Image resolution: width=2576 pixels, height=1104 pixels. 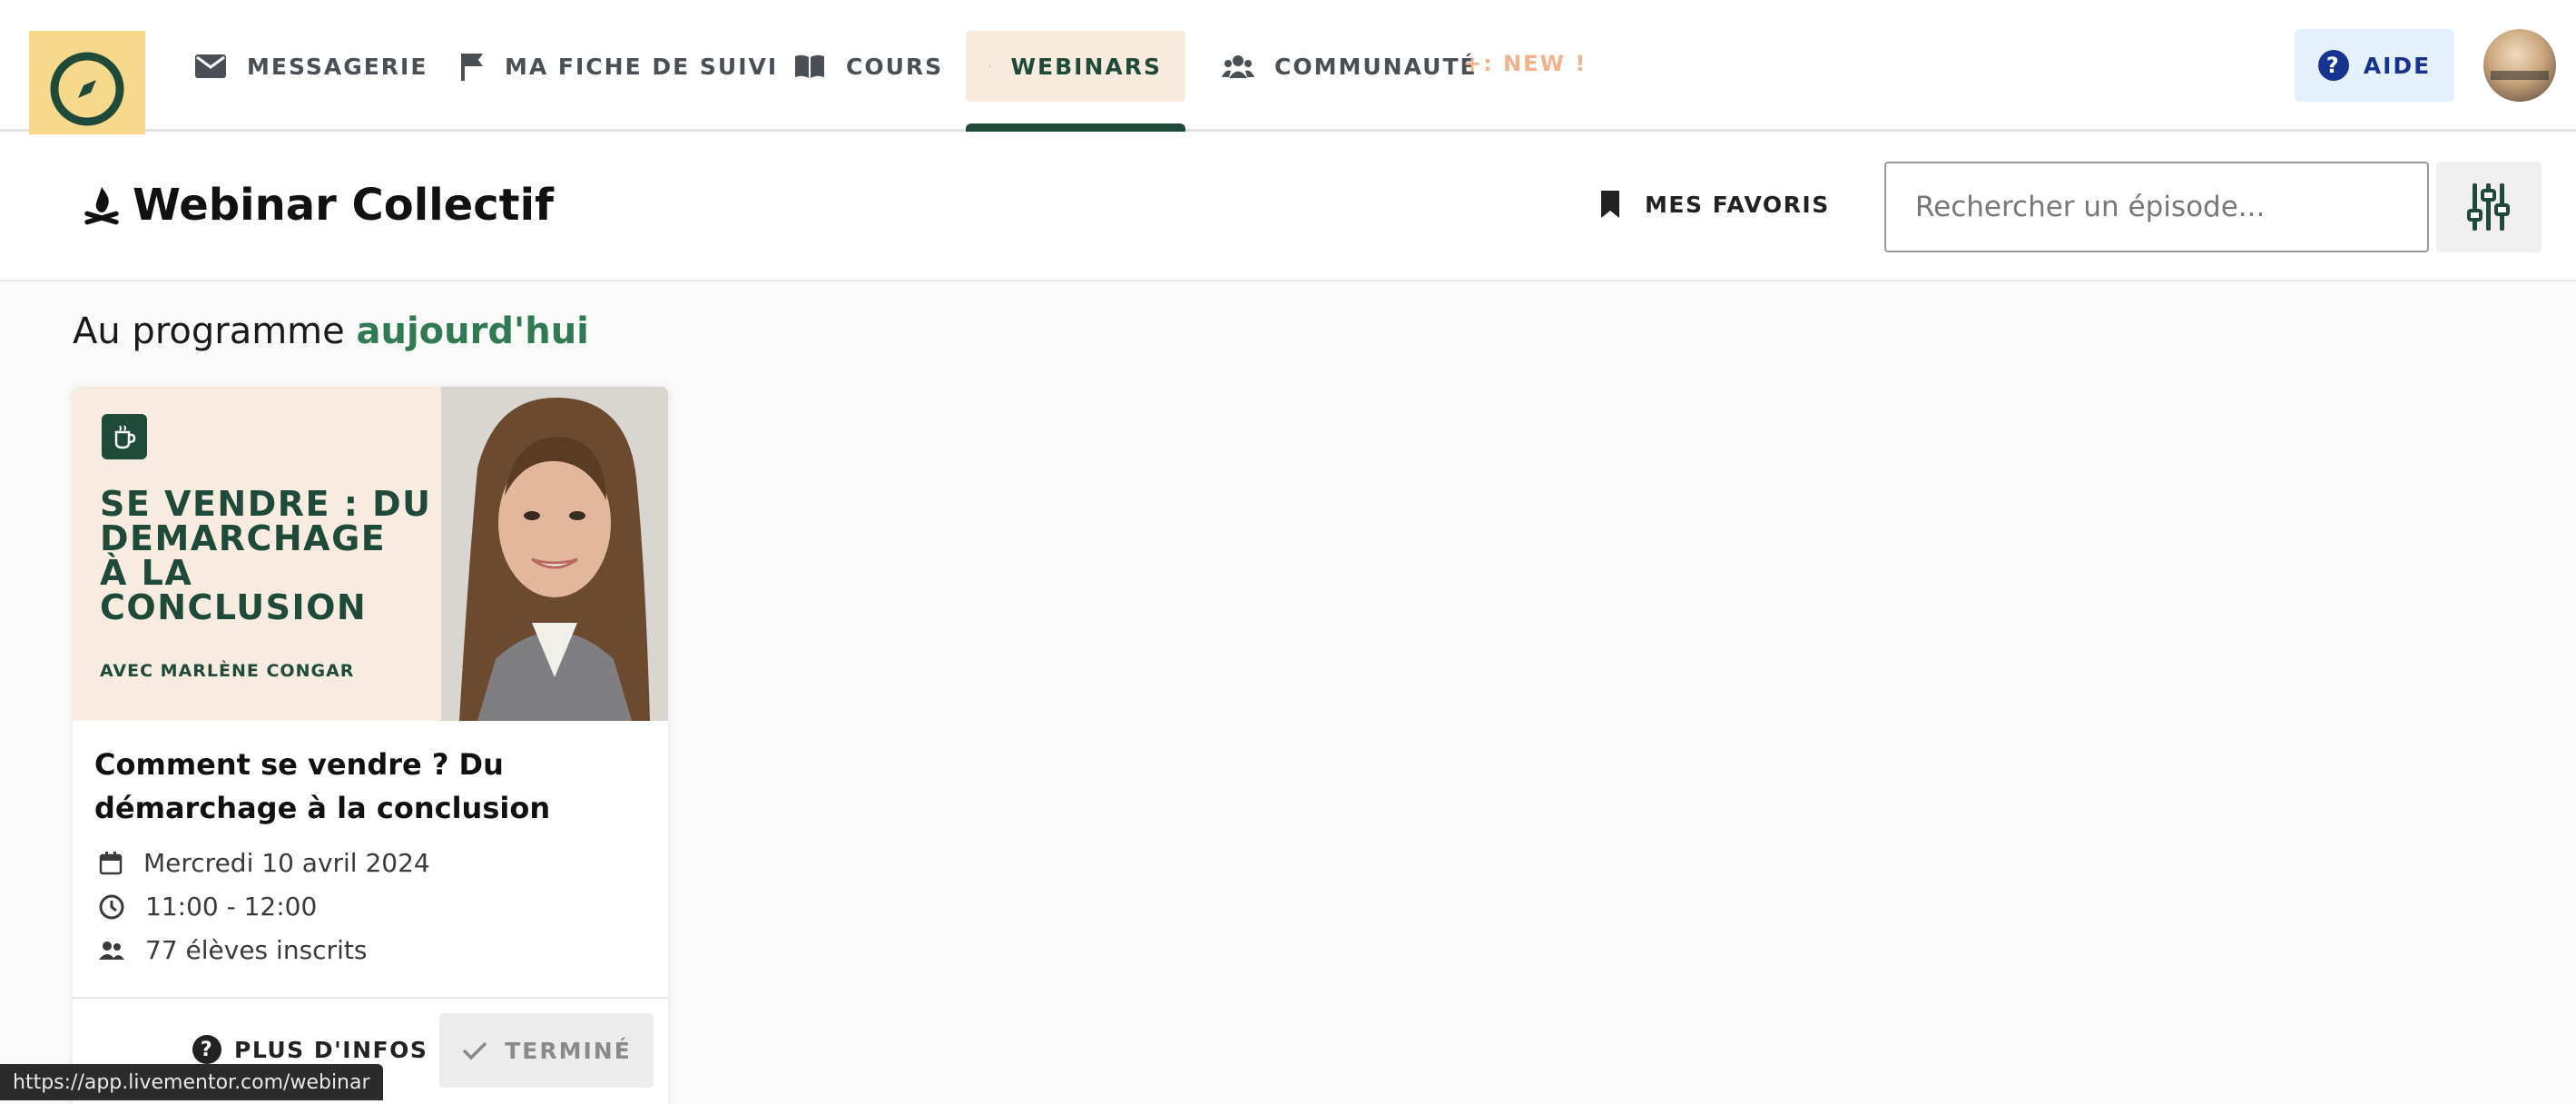 What do you see at coordinates (210, 66) in the screenshot?
I see `envelope-icon` at bounding box center [210, 66].